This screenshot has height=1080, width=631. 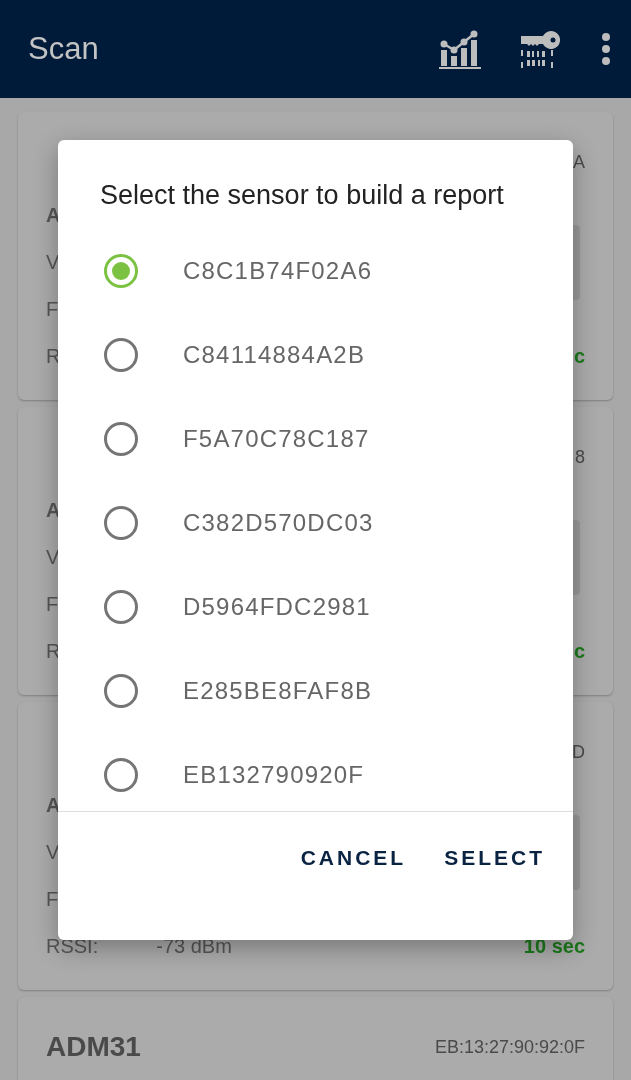 I want to click on option-label: C8C1B74F02A6, so click(x=278, y=271).